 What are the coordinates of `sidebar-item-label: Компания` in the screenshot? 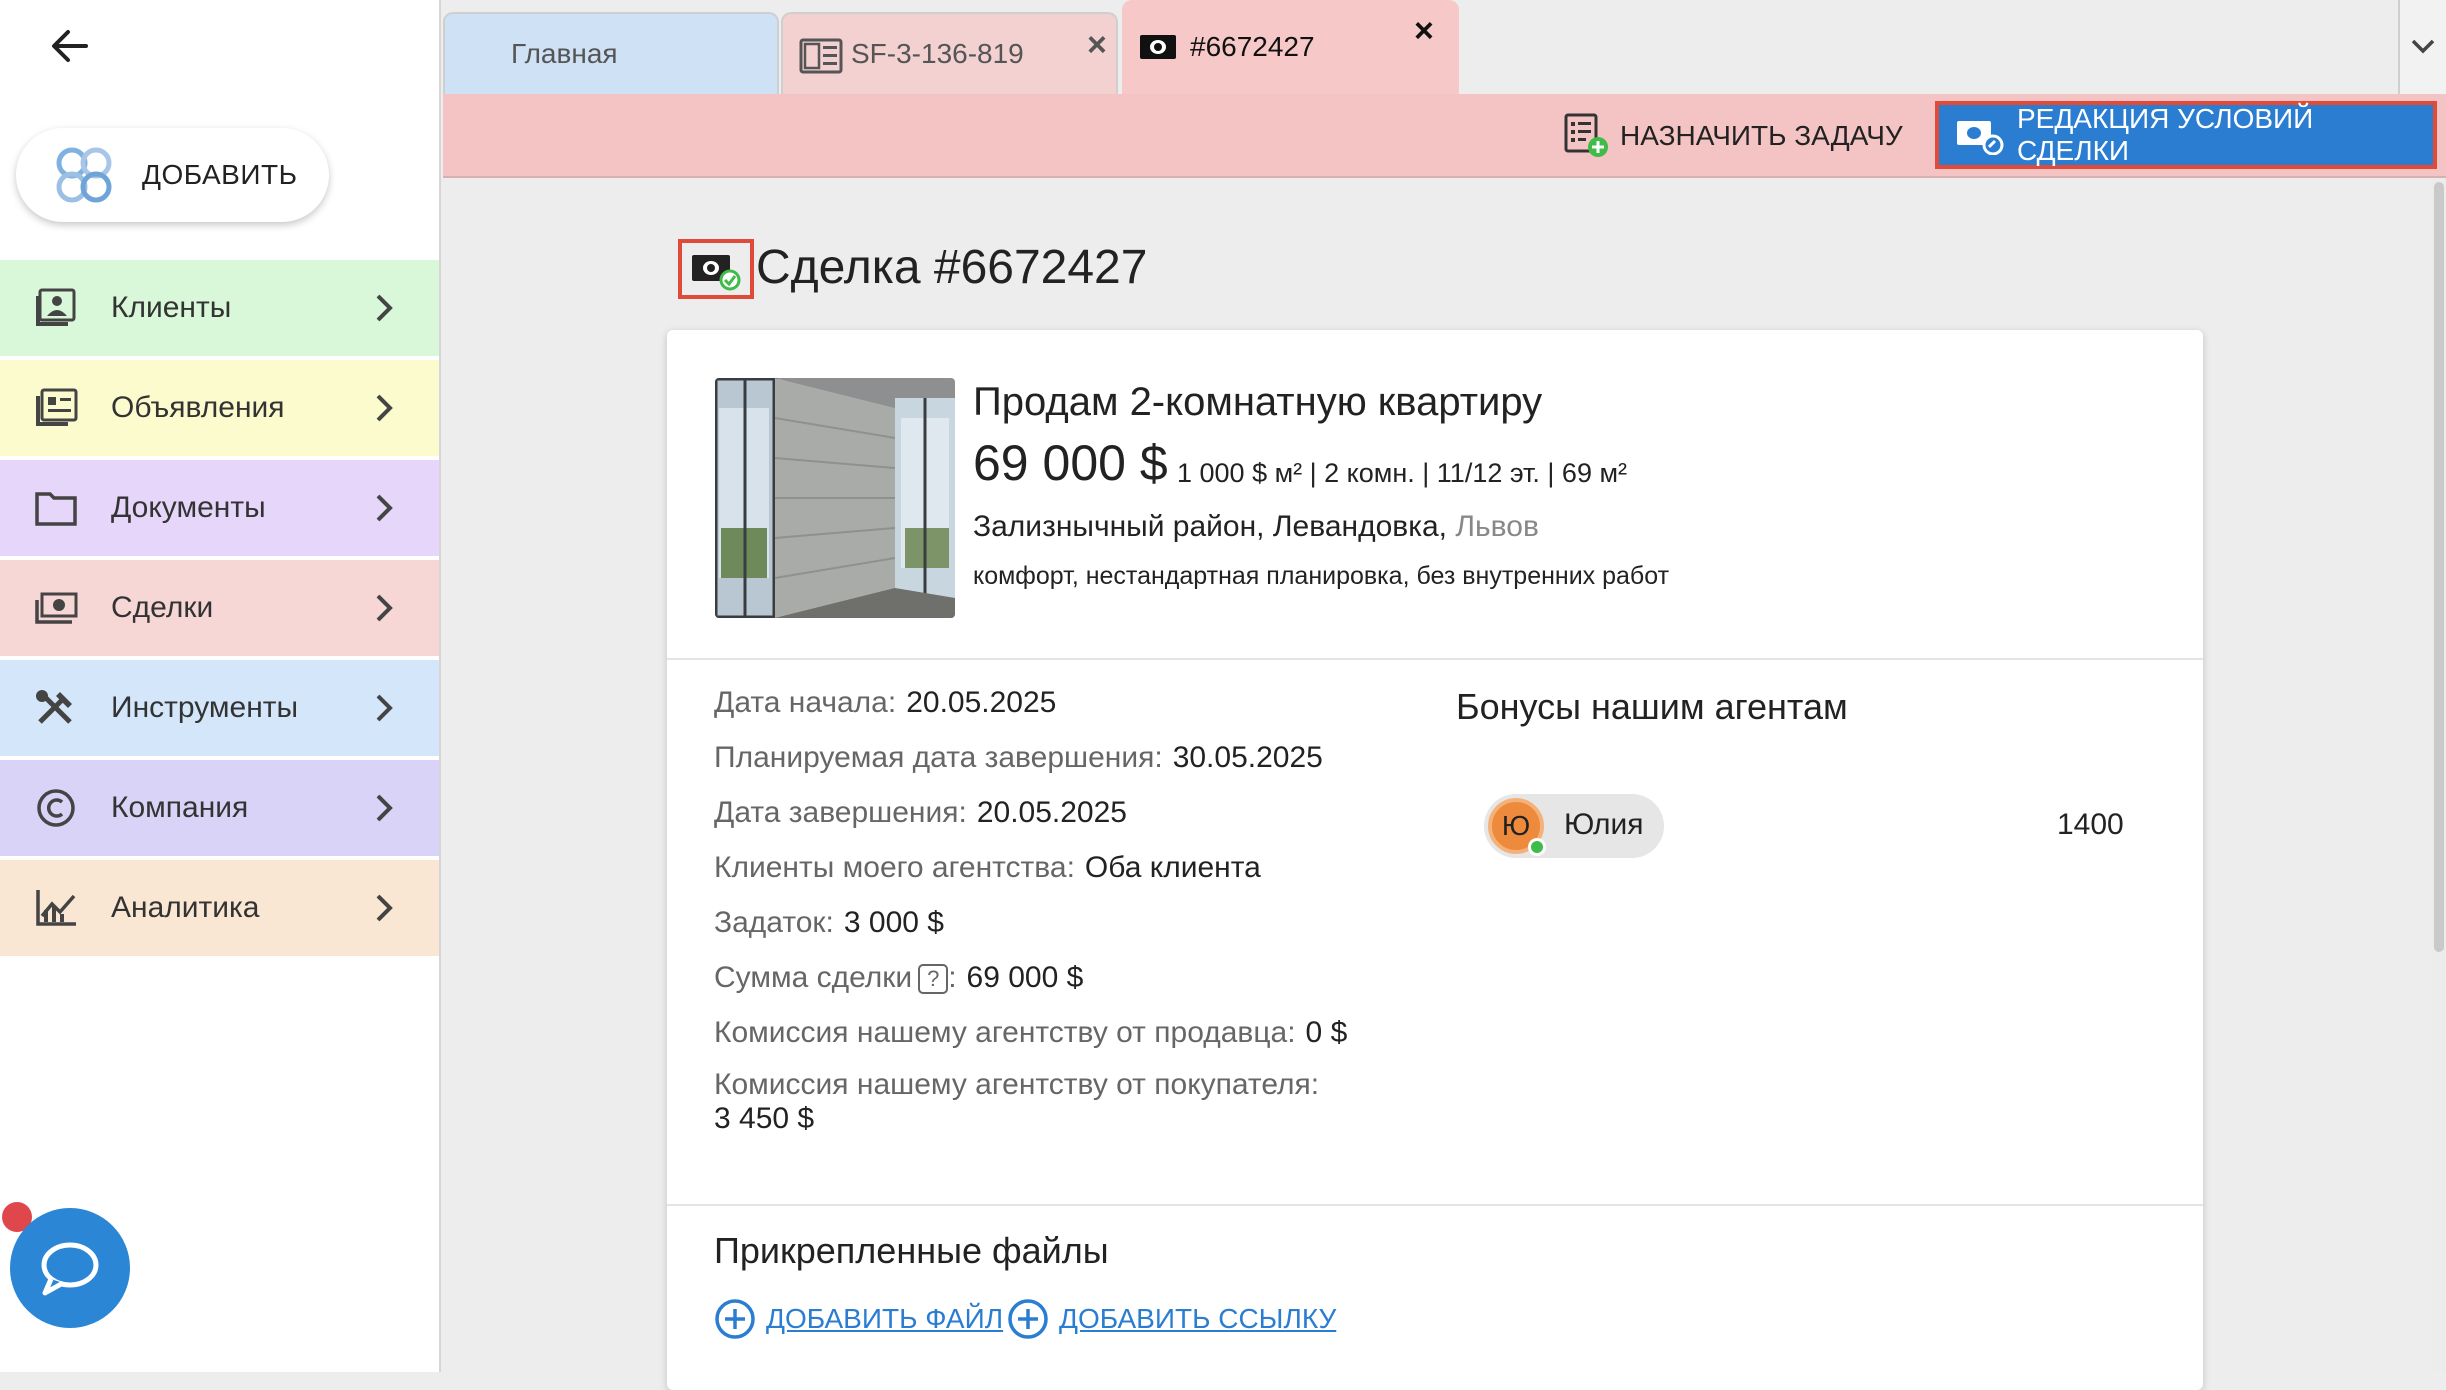 It's located at (180, 807).